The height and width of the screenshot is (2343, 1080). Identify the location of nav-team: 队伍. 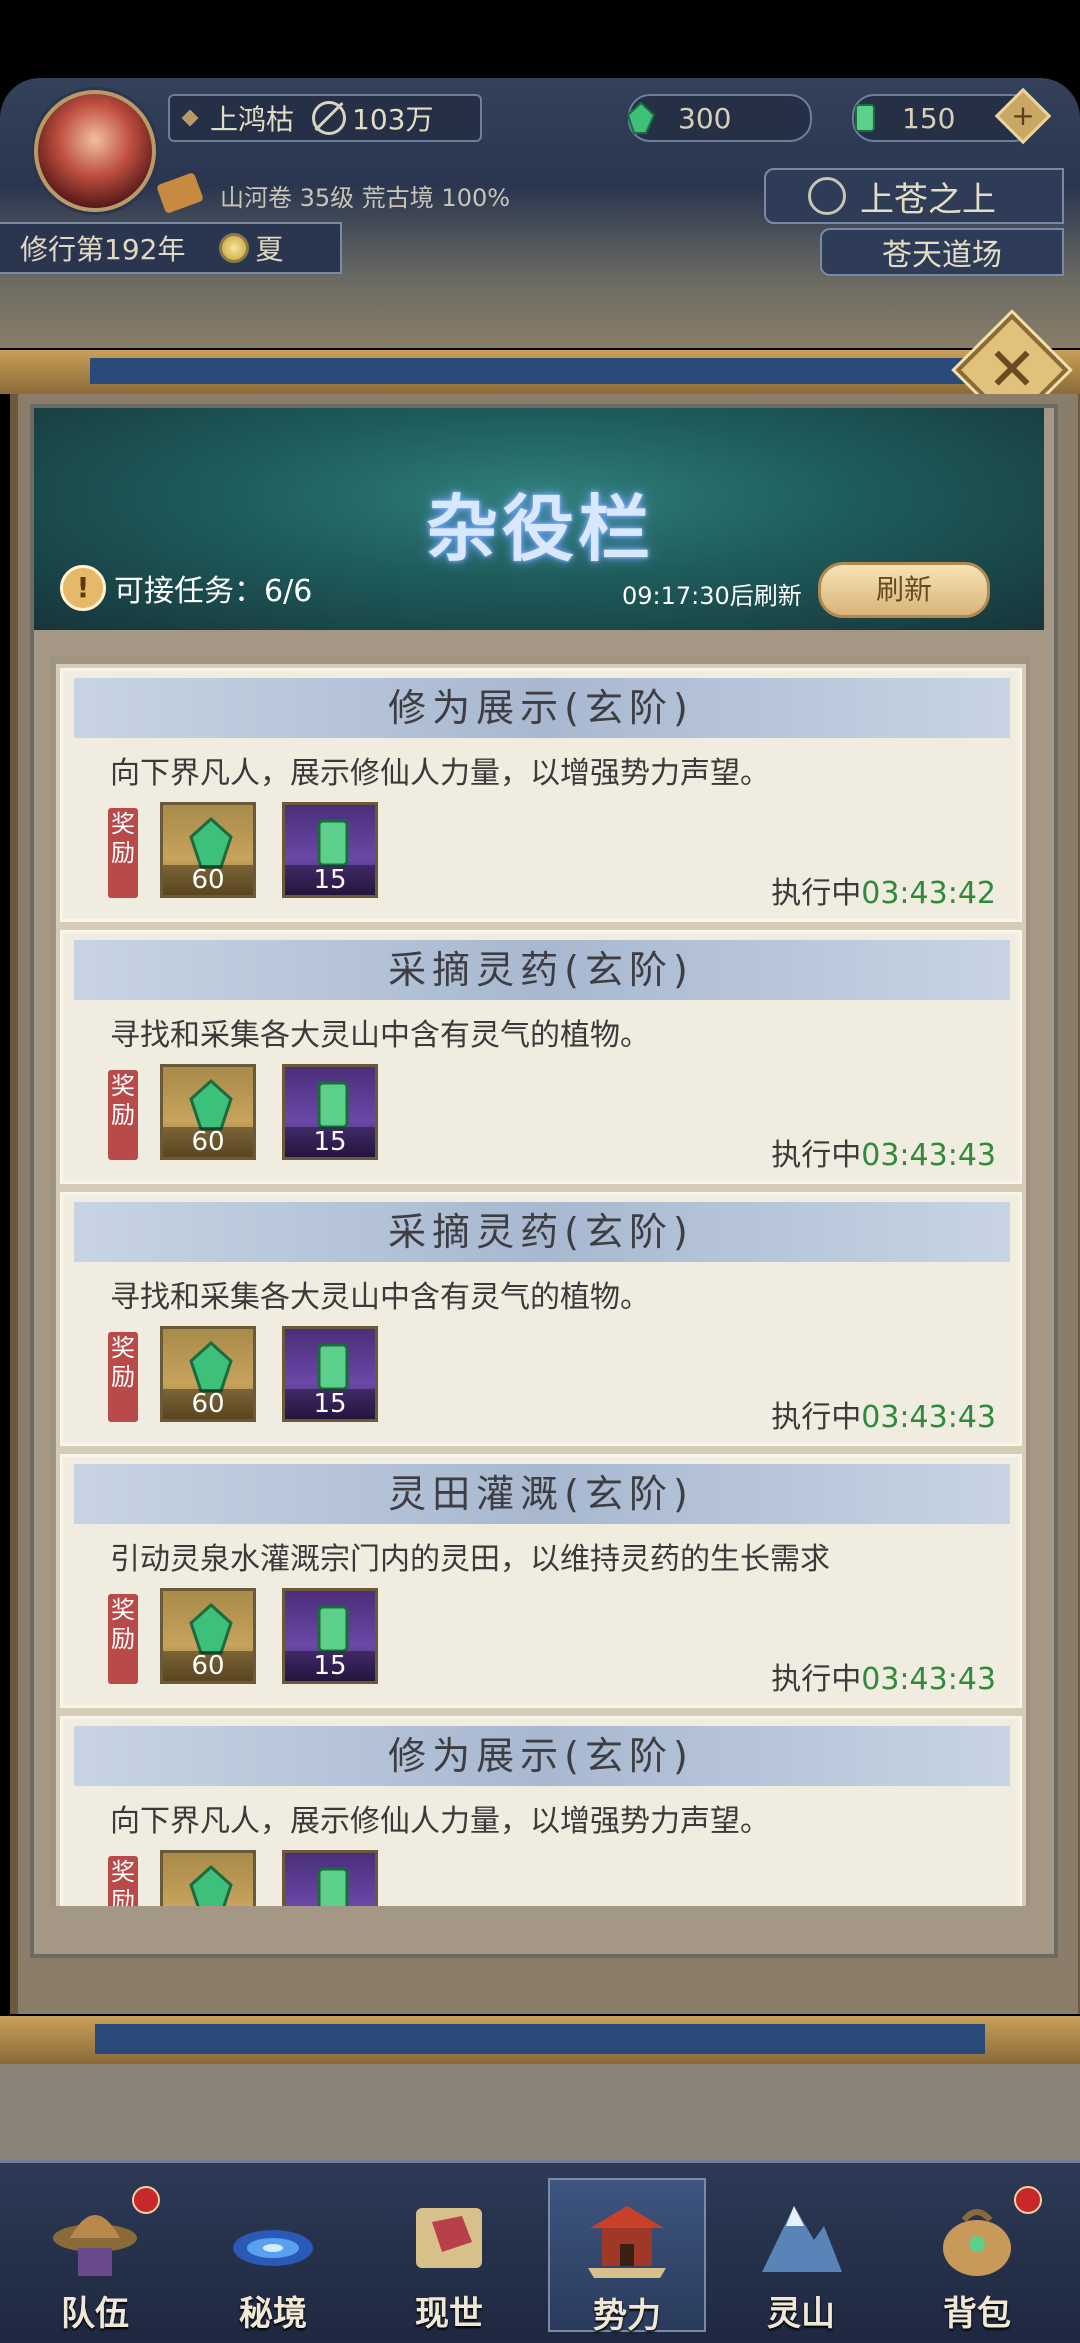
(95, 2256).